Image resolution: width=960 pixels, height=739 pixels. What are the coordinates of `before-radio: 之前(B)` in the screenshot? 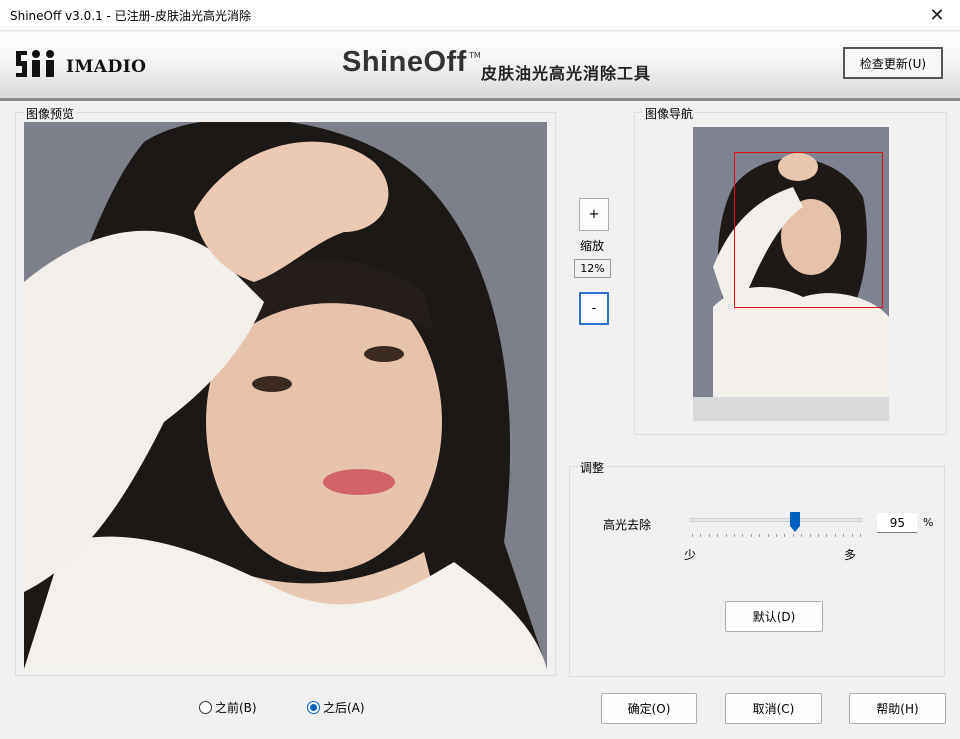 It's located at (228, 707).